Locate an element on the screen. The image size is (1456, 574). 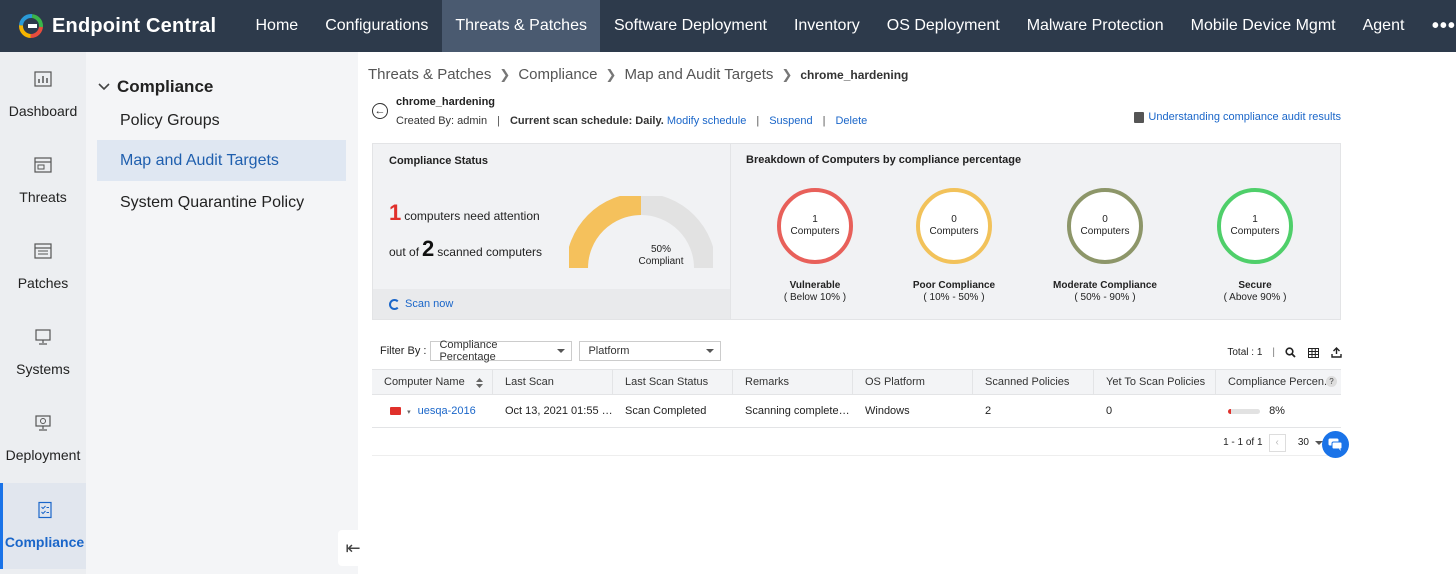
brand: Endpoint Central is located at coordinates (121, 26).